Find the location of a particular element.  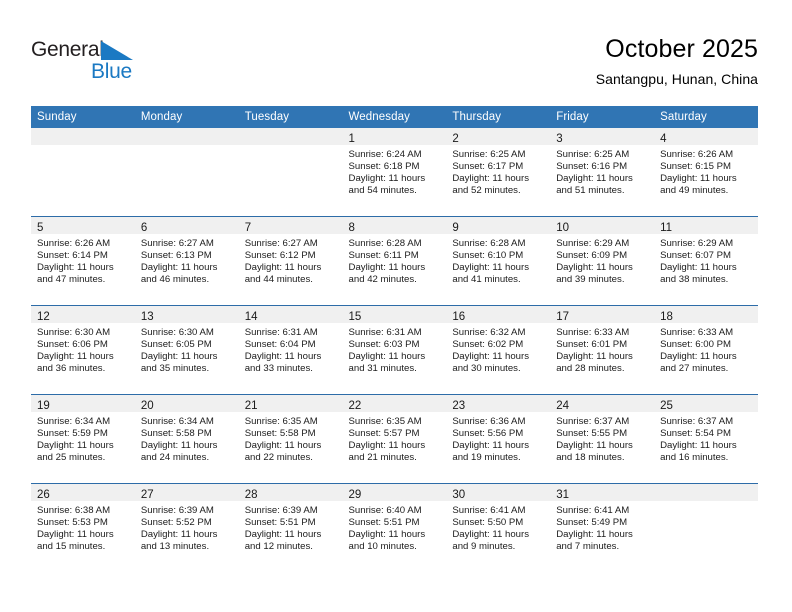

location-subtitle: Santangpu, Hunan, China is located at coordinates (676, 79).